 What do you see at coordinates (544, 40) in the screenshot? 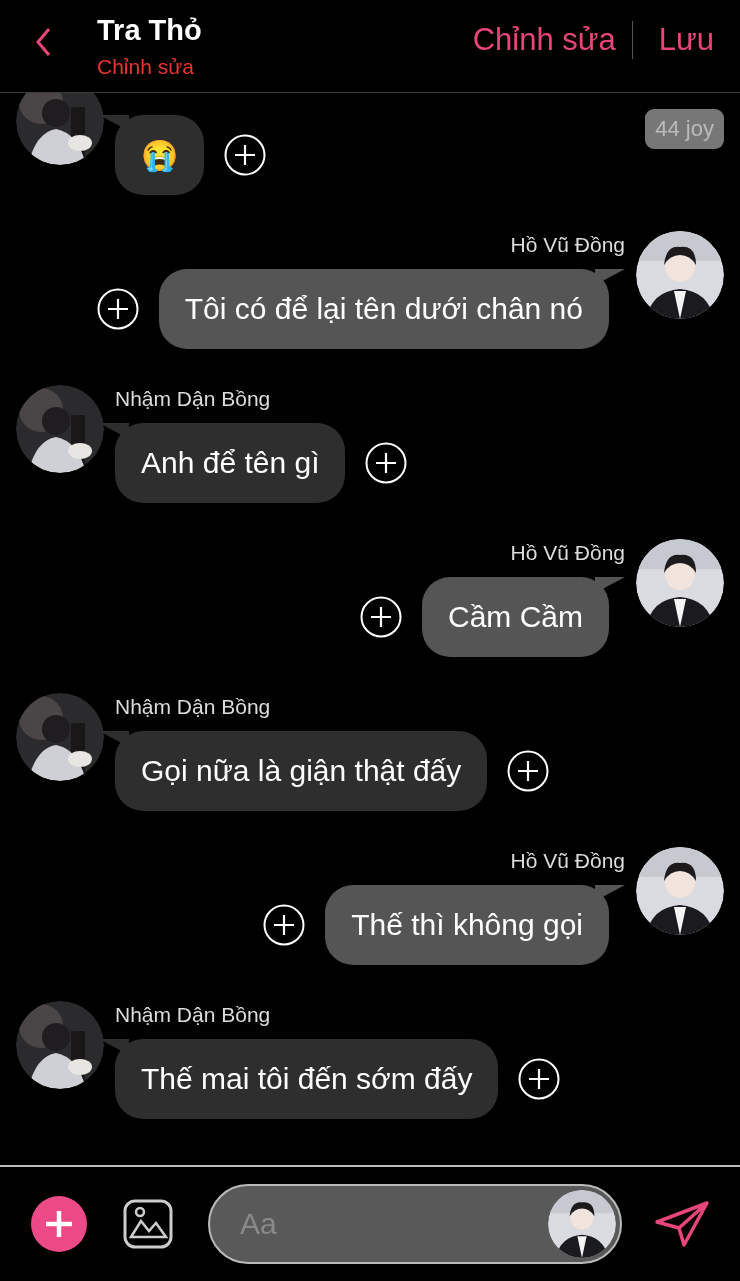
I see `header-action: Chỉnh sửa` at bounding box center [544, 40].